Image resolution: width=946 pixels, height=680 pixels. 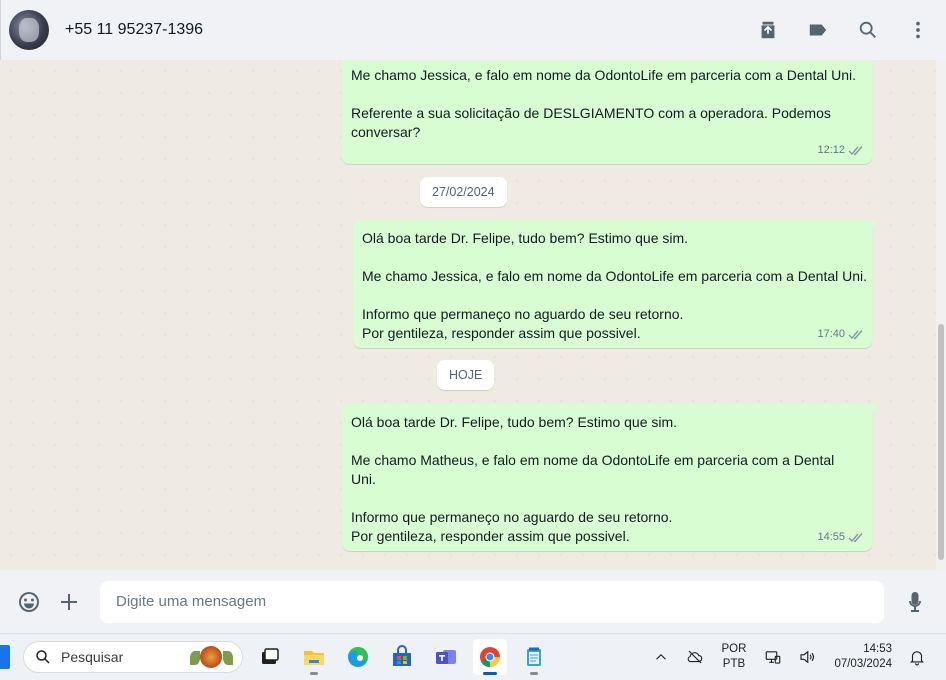 I want to click on taskbar-apps, so click(x=402, y=657).